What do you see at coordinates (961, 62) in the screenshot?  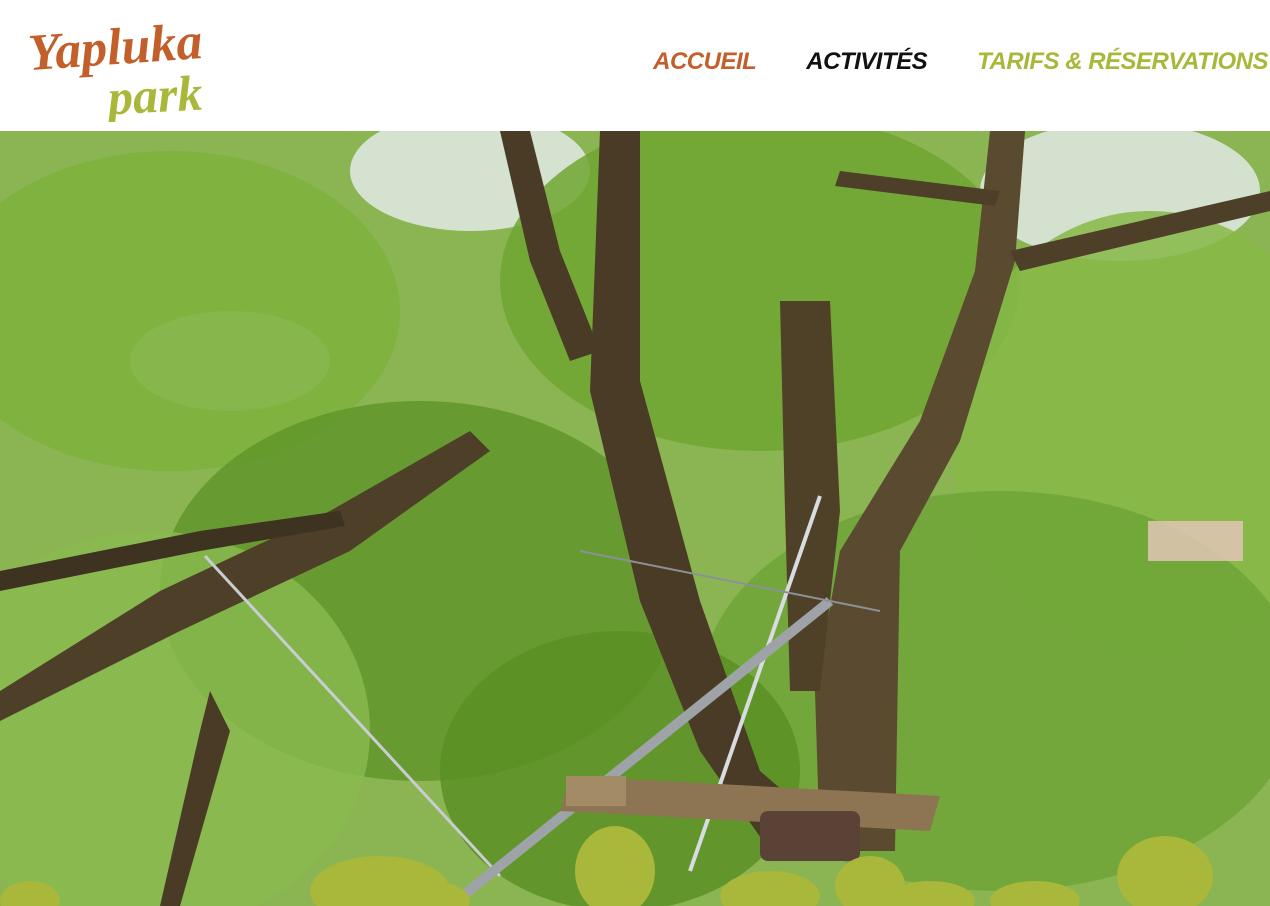 I see `main-navigation: ACCUEIL ACTIVITÉS TARIFS & RÉSERVATIONS` at bounding box center [961, 62].